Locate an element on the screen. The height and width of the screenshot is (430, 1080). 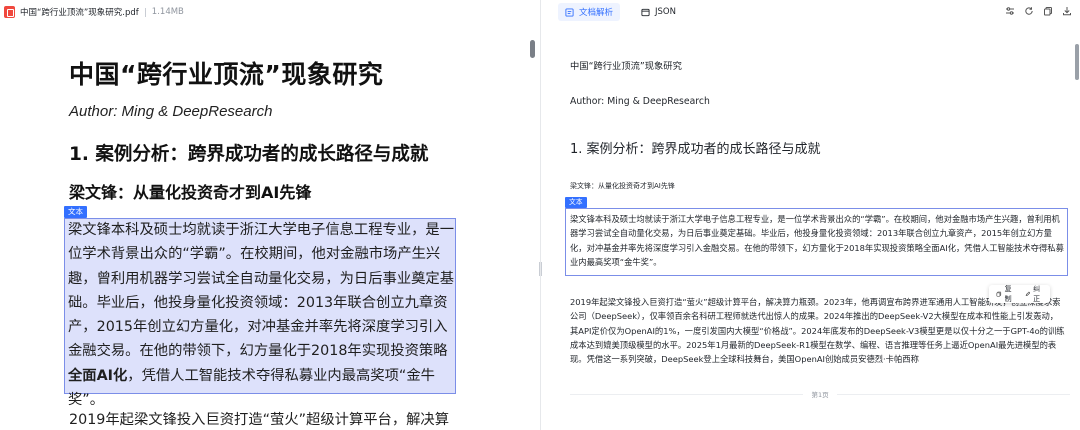
parsed-title: 中国“跨行业顶流”现象研究 is located at coordinates (626, 66).